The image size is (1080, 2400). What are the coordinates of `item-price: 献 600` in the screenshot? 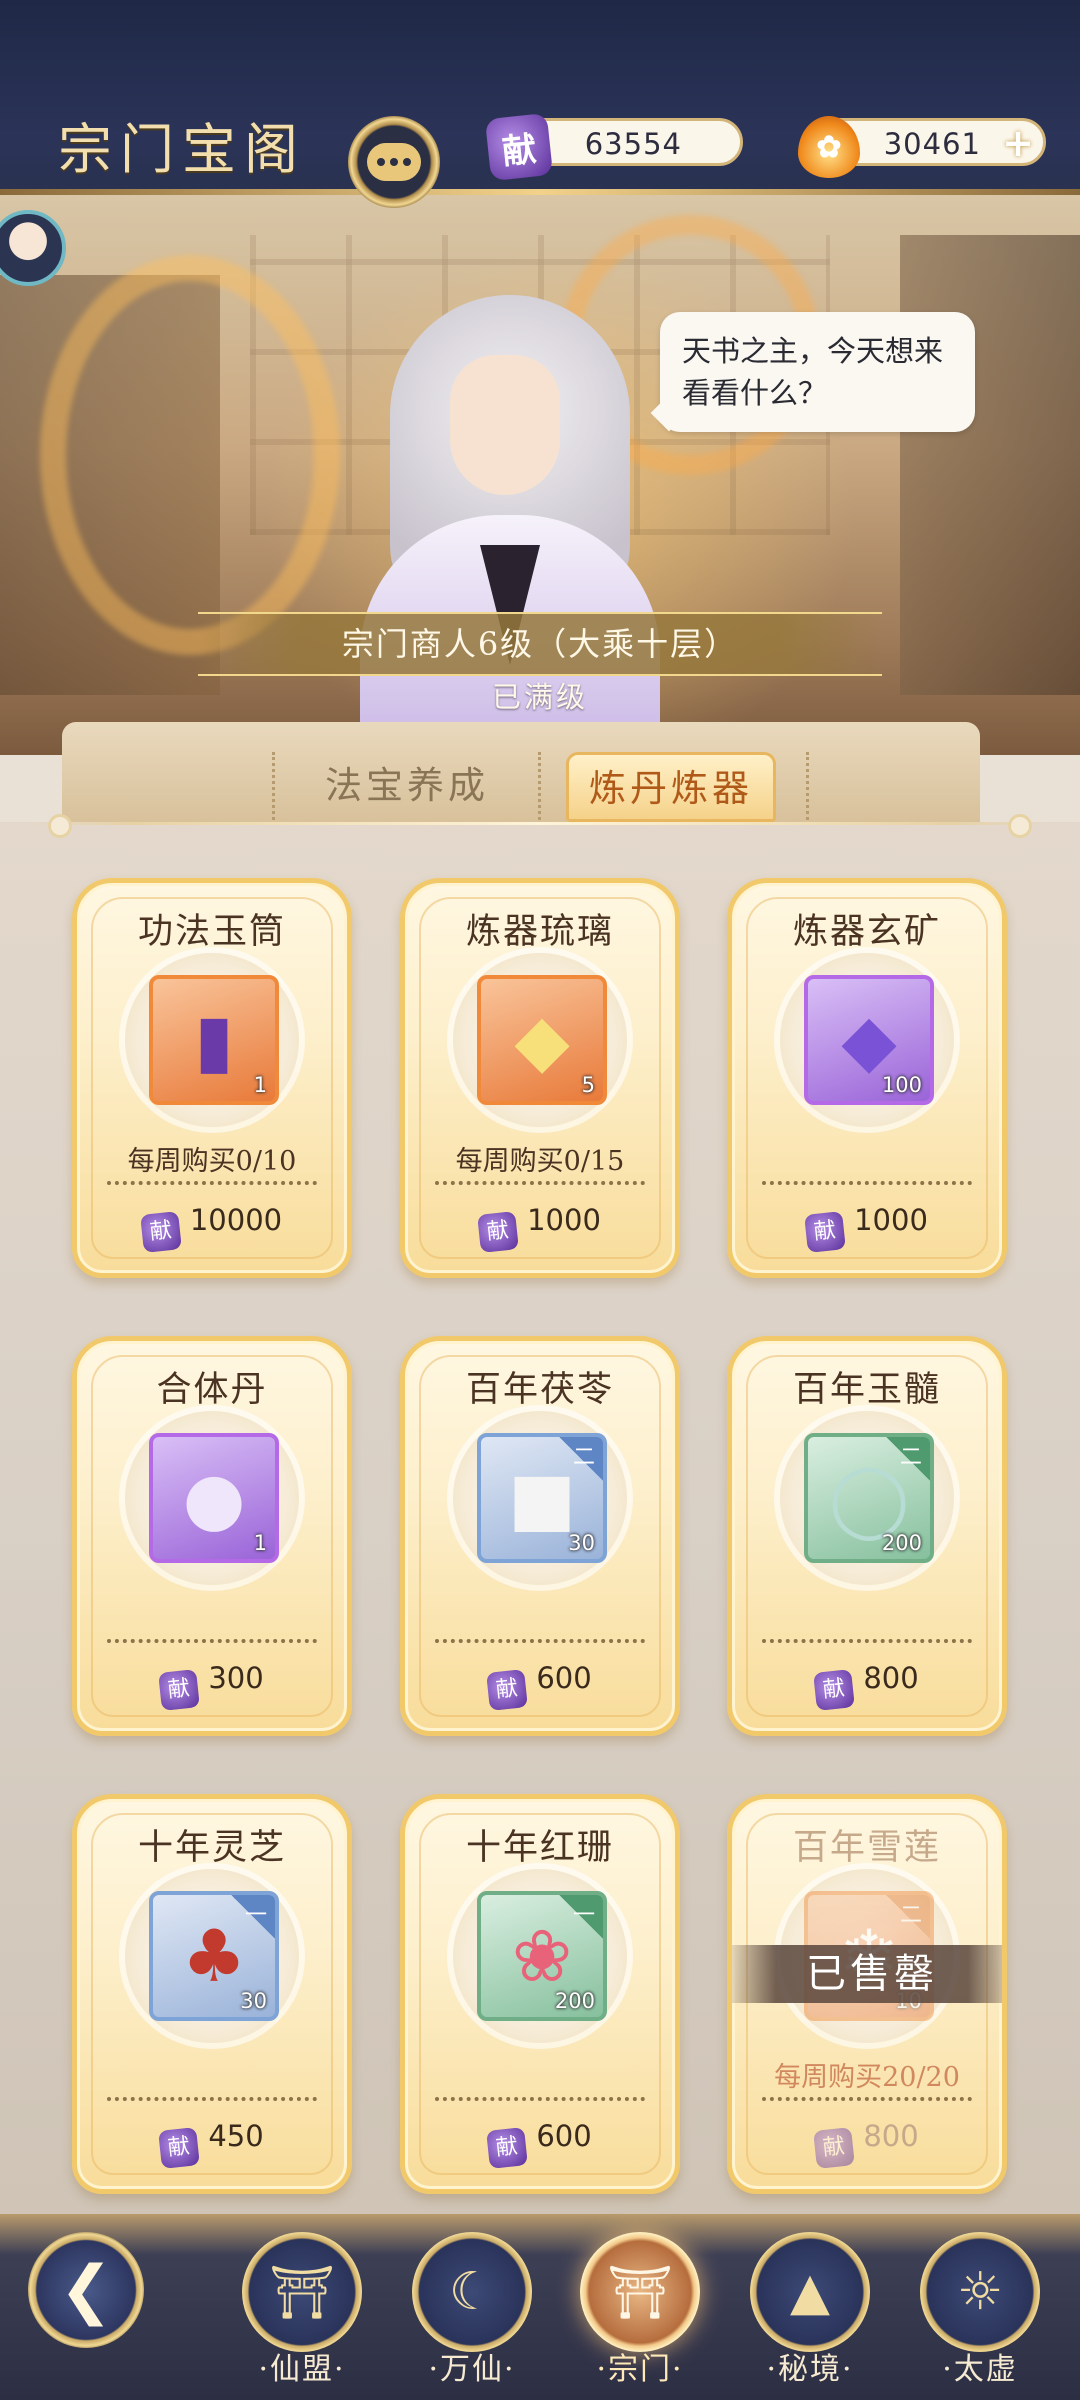 It's located at (540, 1686).